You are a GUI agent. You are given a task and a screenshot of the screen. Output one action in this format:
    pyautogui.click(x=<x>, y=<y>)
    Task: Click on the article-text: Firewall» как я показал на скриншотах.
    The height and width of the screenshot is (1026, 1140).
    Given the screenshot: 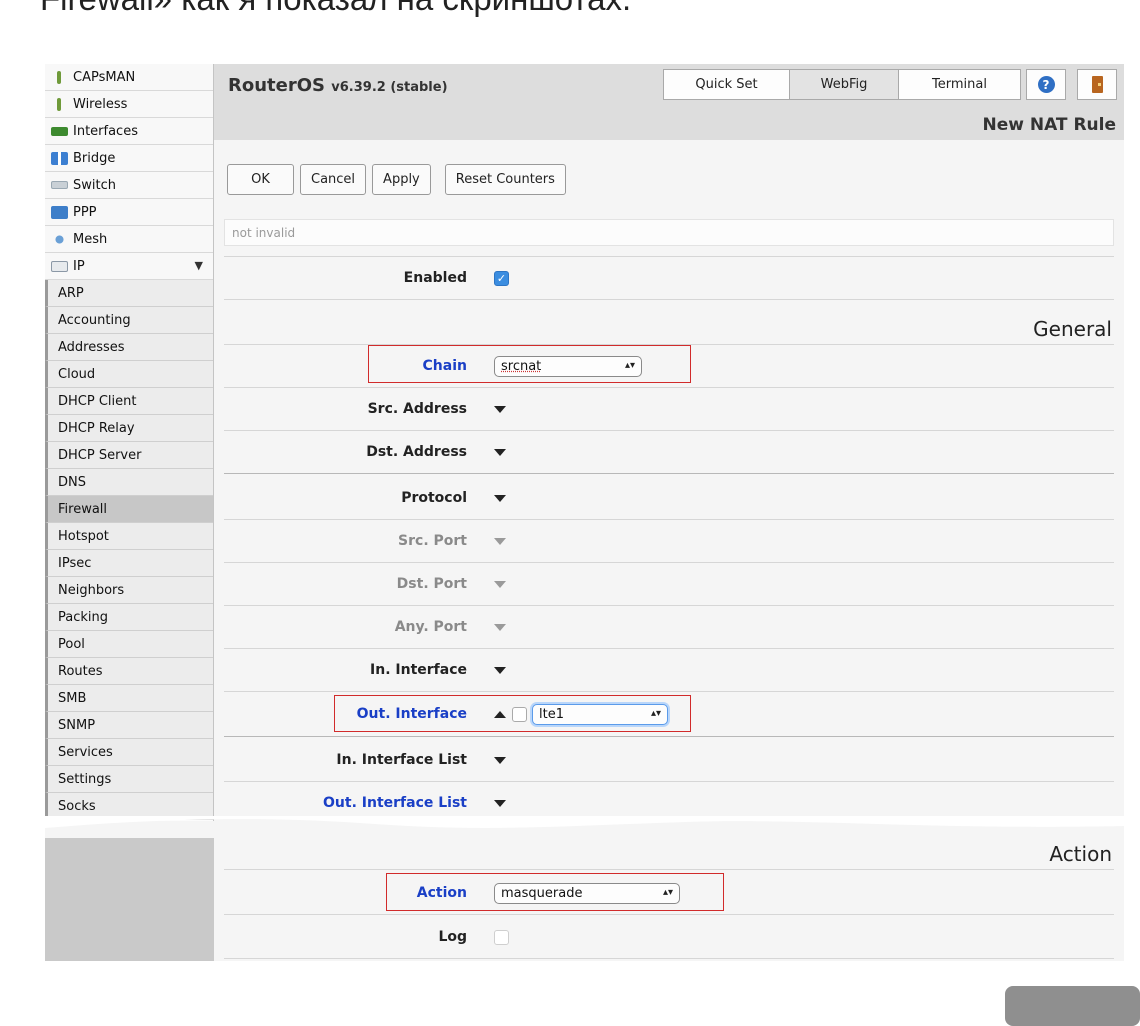 What is the action you would take?
    pyautogui.click(x=335, y=9)
    